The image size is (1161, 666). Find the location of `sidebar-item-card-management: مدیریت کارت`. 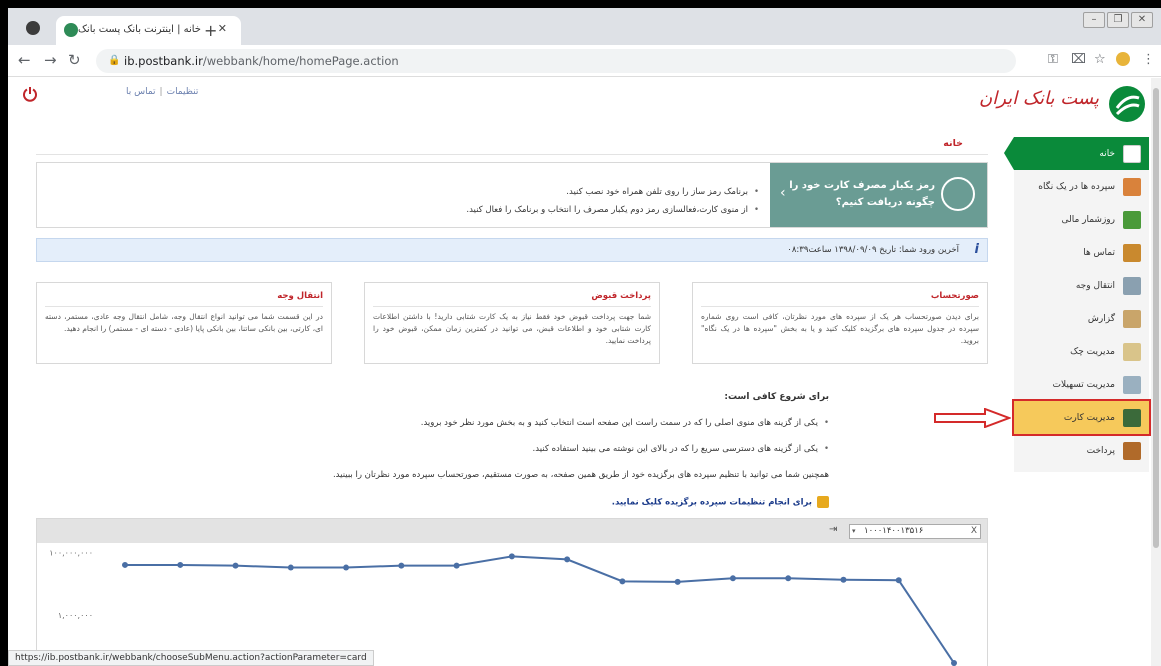

sidebar-item-card-management: مدیریت کارت is located at coordinates (1081, 417).